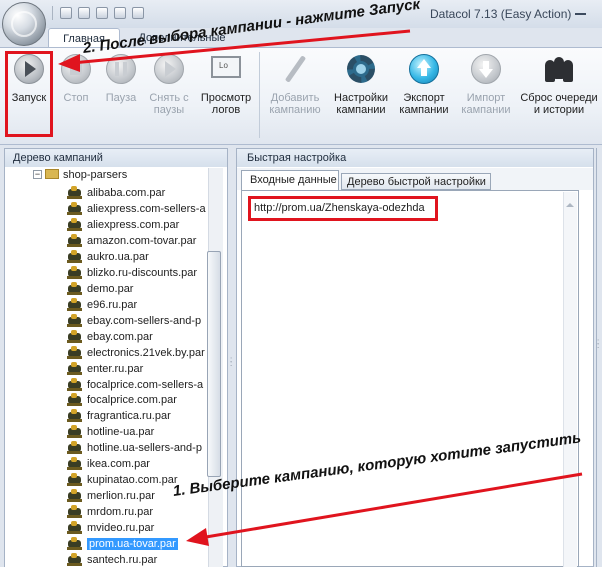 This screenshot has height=567, width=602. Describe the element at coordinates (24, 24) in the screenshot. I see `app-menu-orb` at that location.